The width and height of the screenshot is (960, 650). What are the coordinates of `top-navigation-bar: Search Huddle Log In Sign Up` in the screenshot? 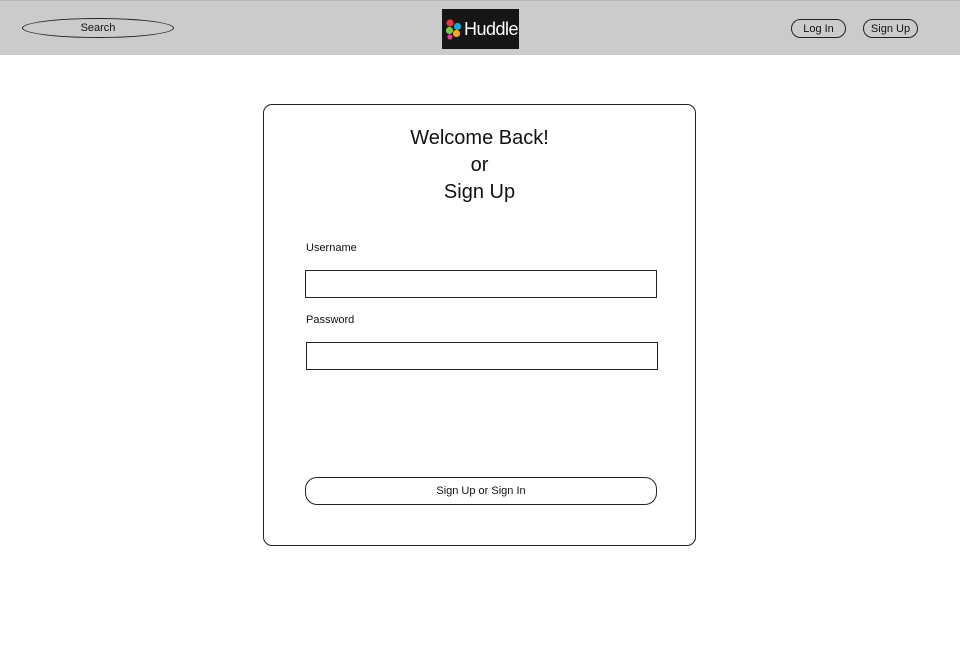 It's located at (480, 27).